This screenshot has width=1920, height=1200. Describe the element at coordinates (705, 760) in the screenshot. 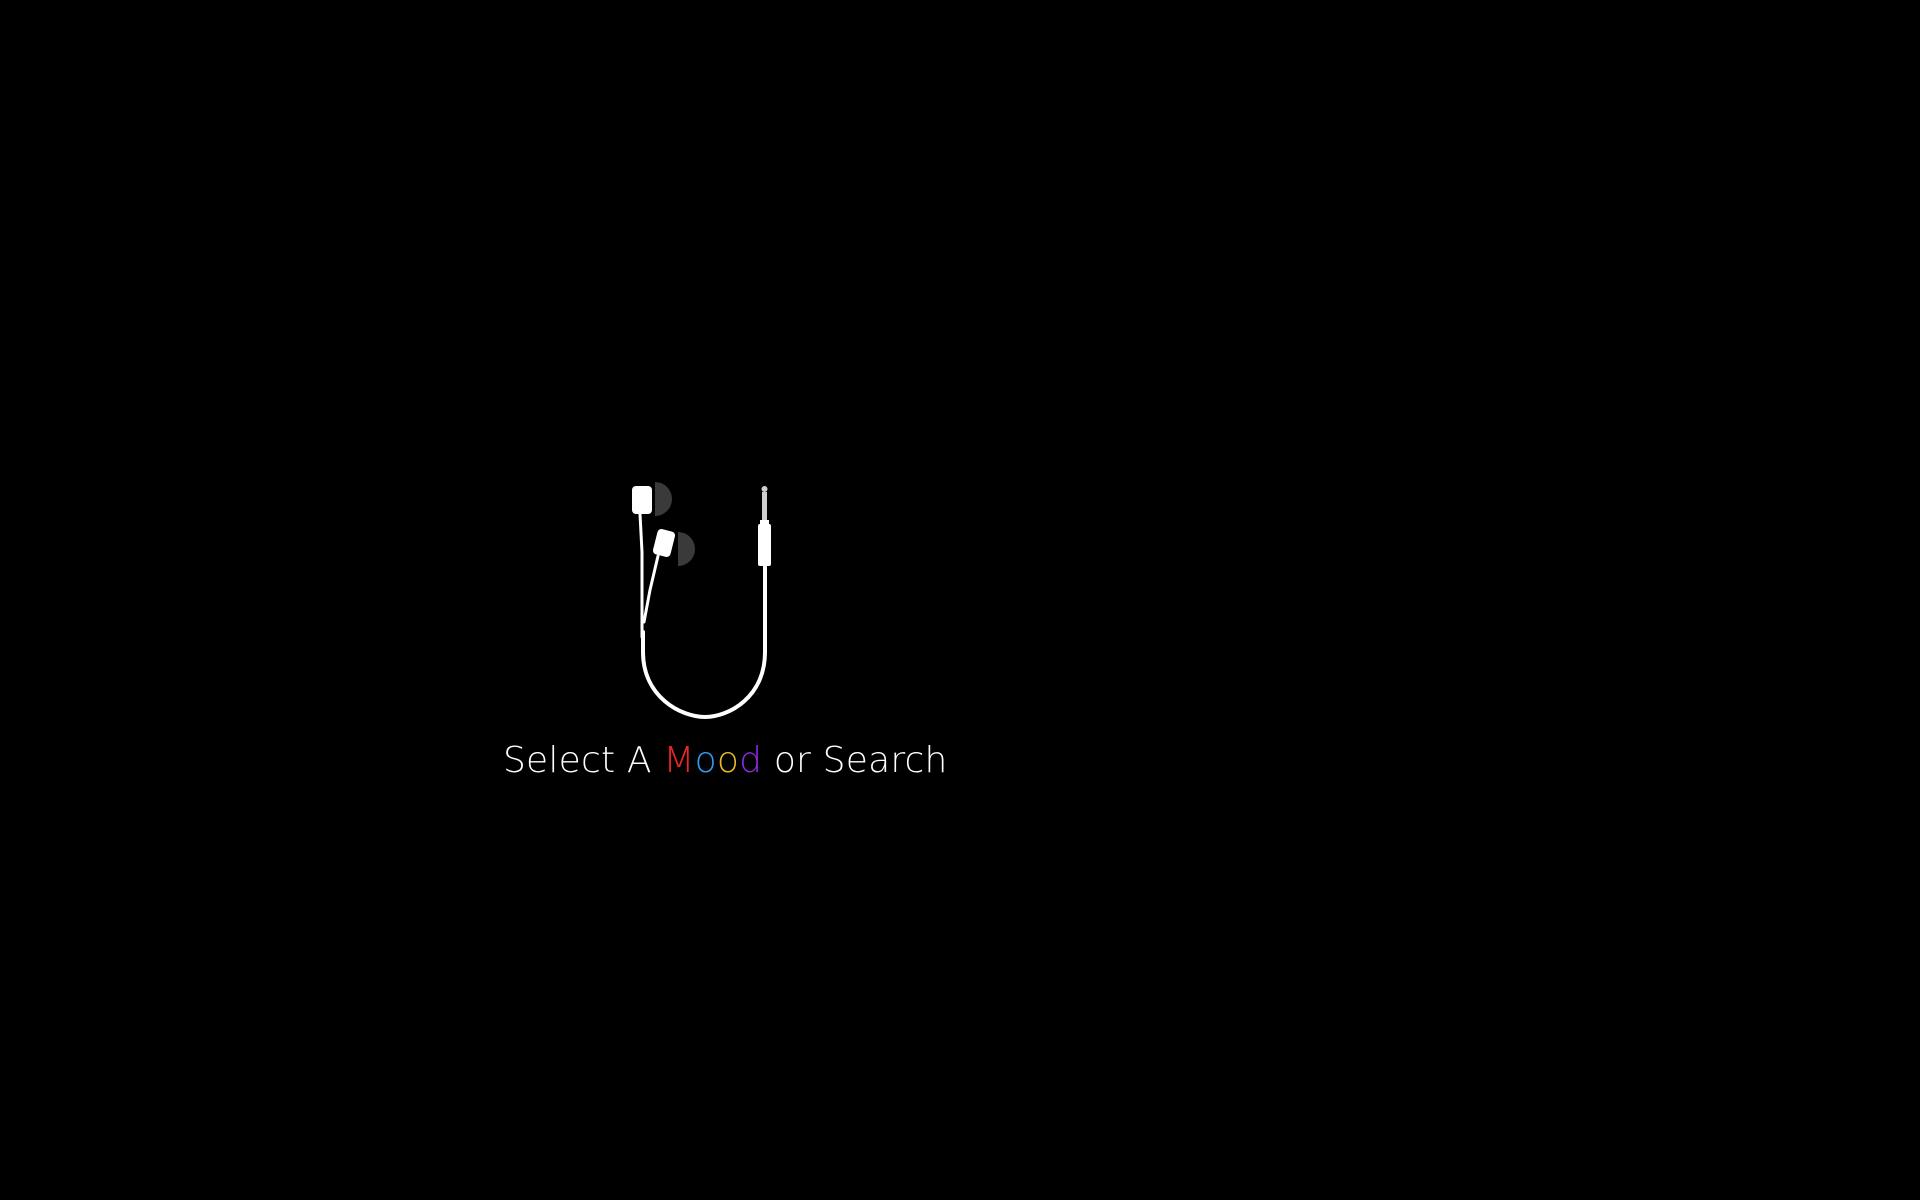

I see `mood-letter-o1: o` at that location.